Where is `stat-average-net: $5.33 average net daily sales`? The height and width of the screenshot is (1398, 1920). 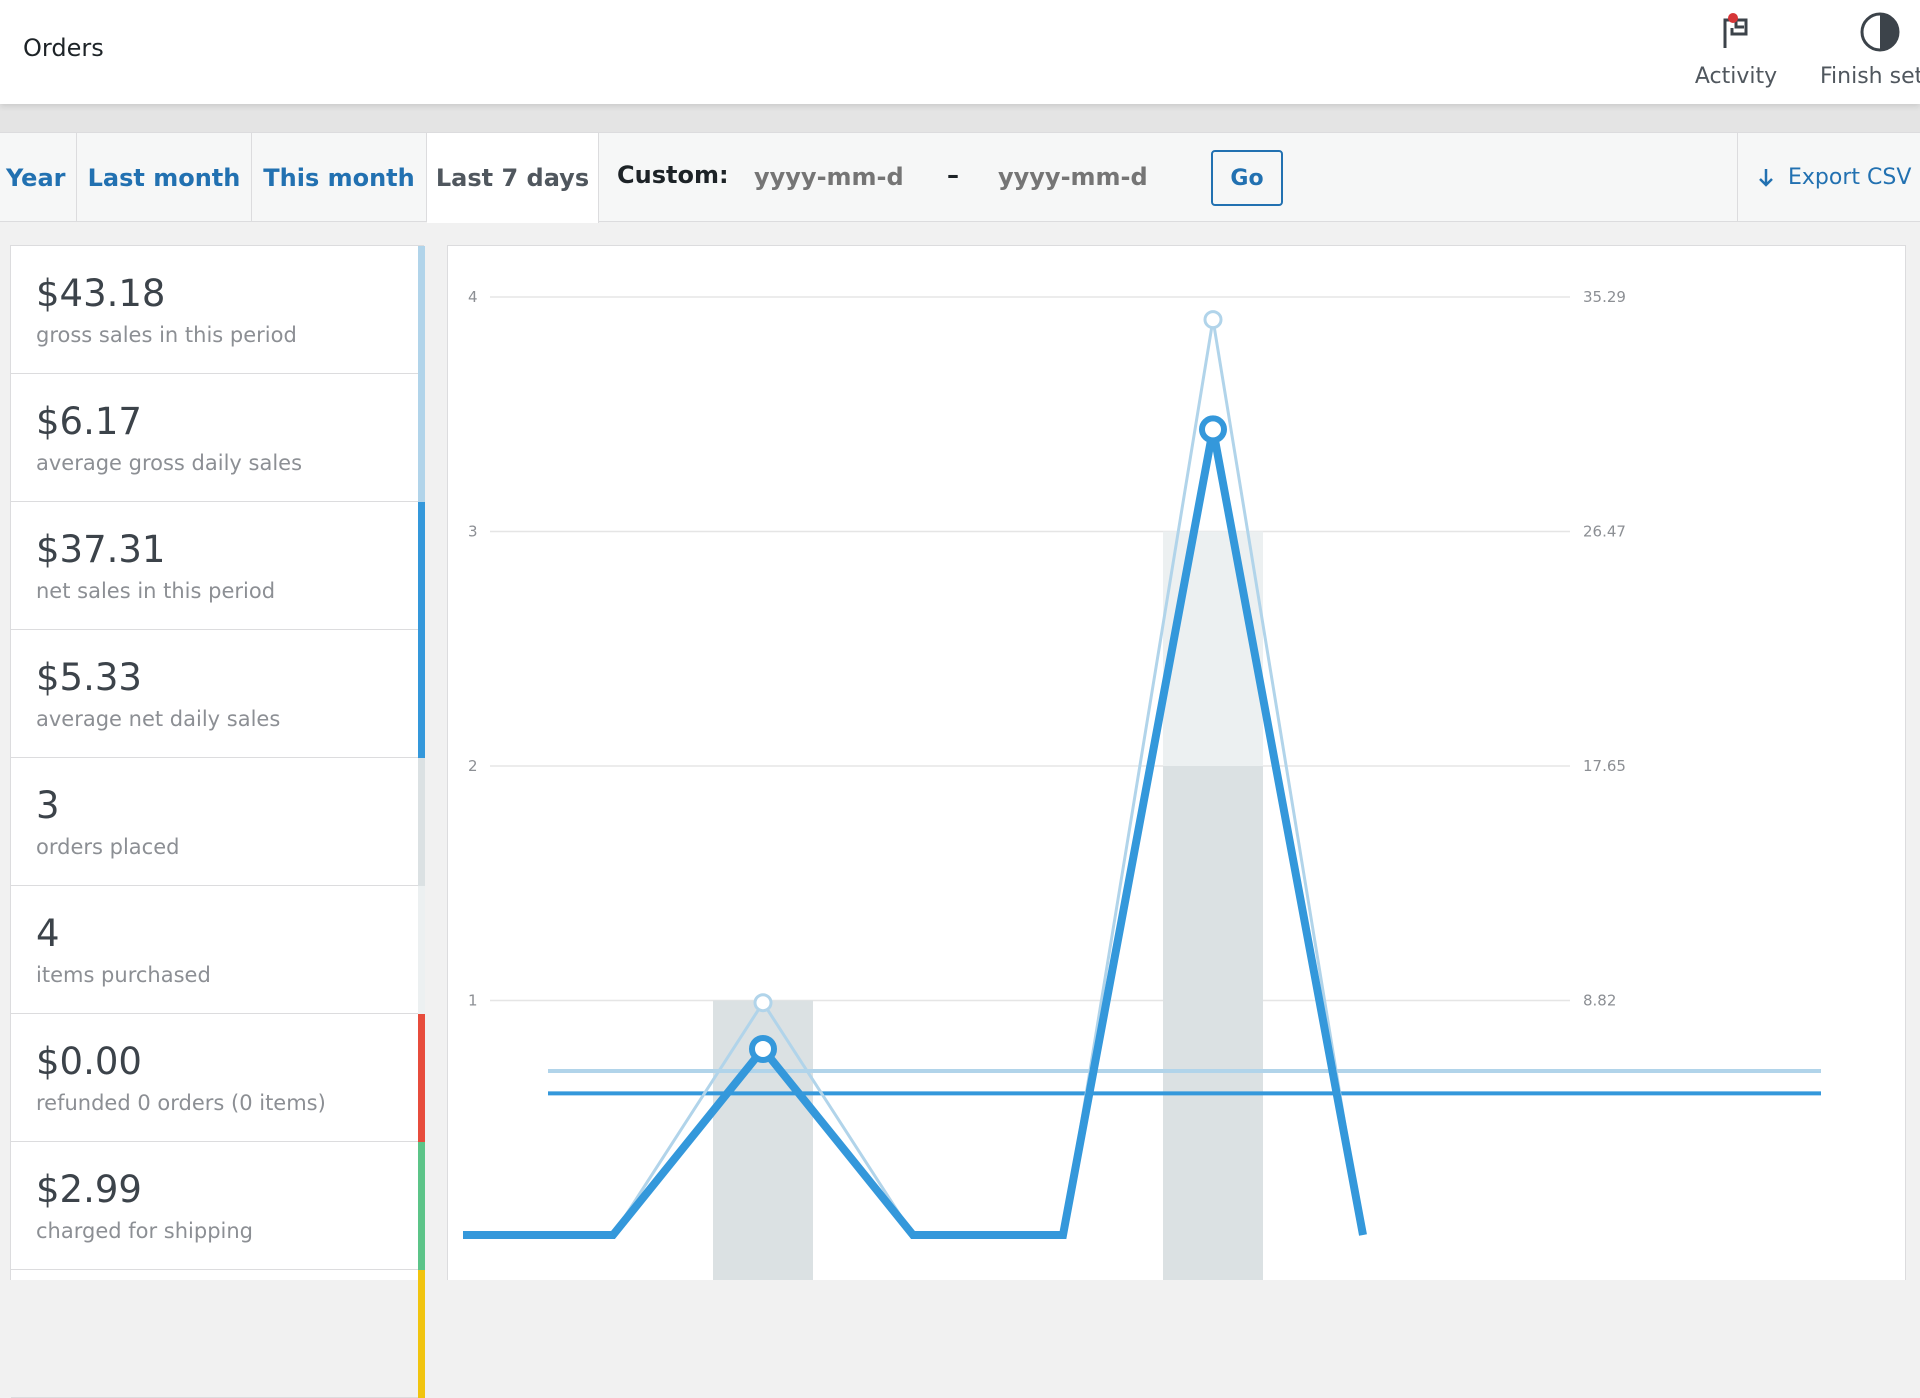 stat-average-net: $5.33 average net daily sales is located at coordinates (218, 694).